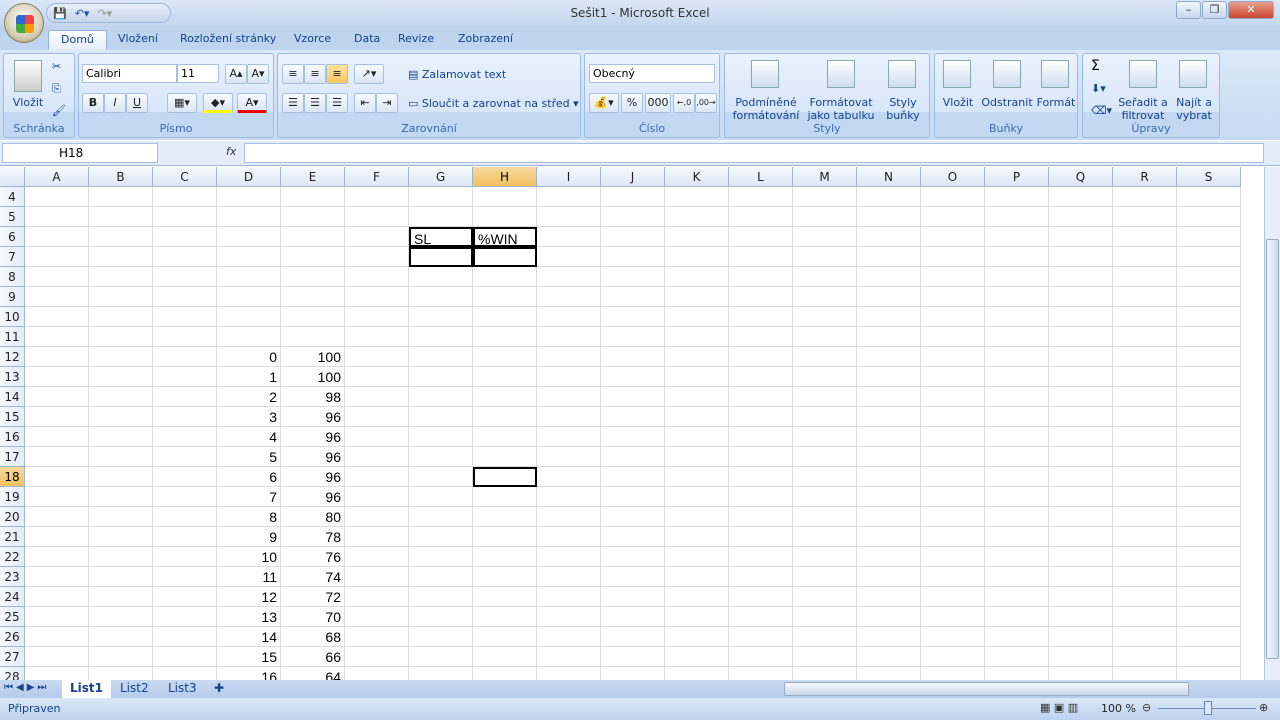  What do you see at coordinates (761, 457) in the screenshot?
I see `cell-L17` at bounding box center [761, 457].